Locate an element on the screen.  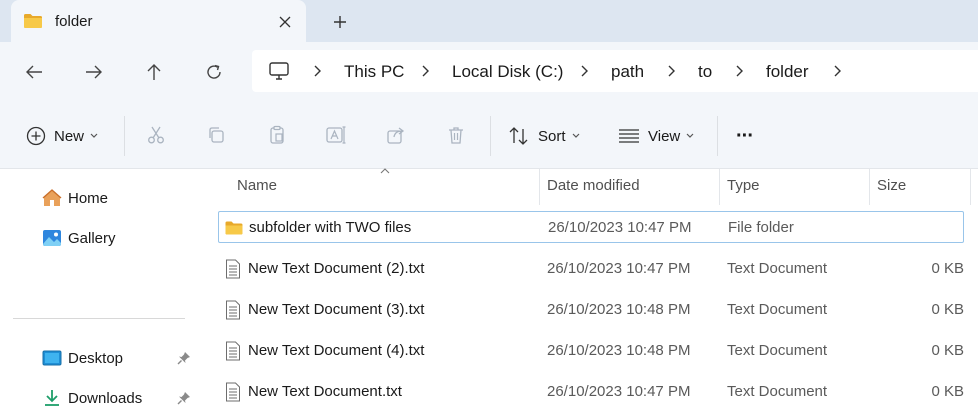
breadcrumb-this-pc: This PC is located at coordinates (374, 72).